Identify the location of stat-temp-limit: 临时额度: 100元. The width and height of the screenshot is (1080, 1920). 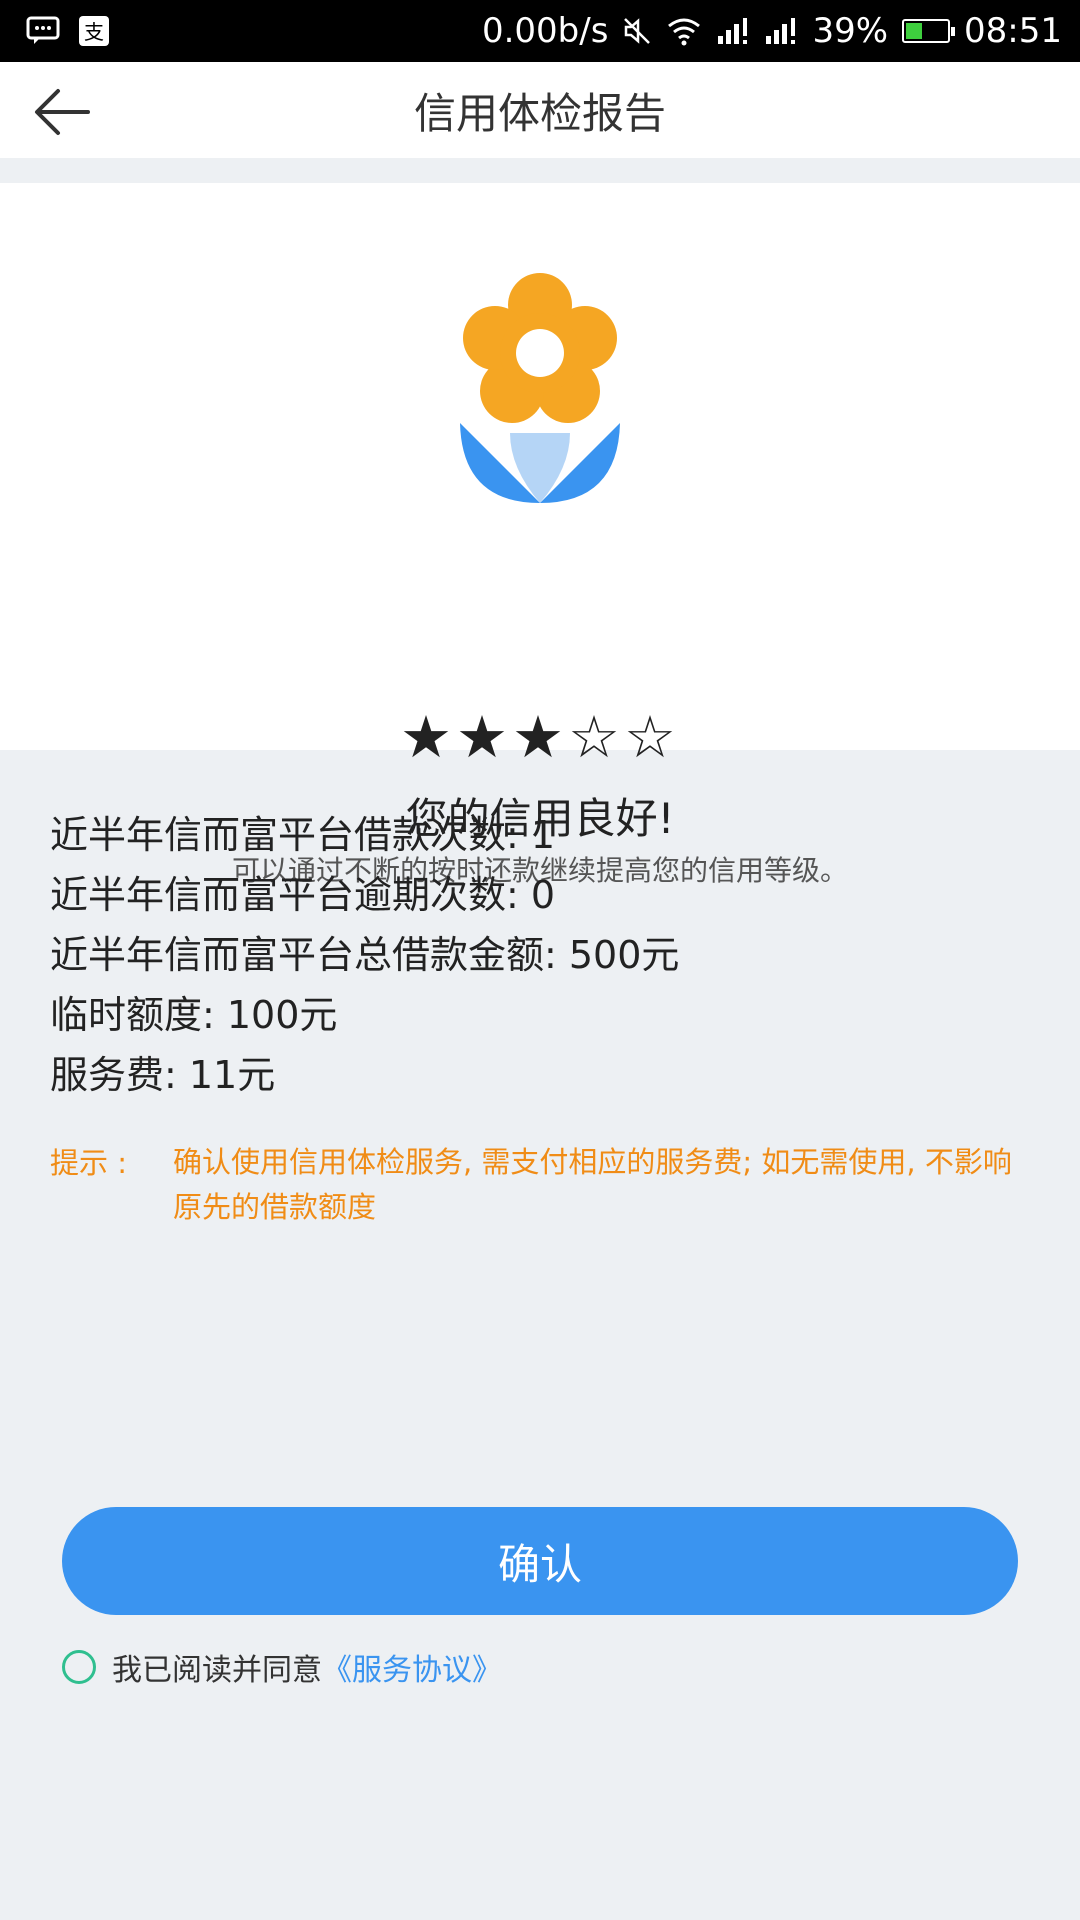
(194, 1015).